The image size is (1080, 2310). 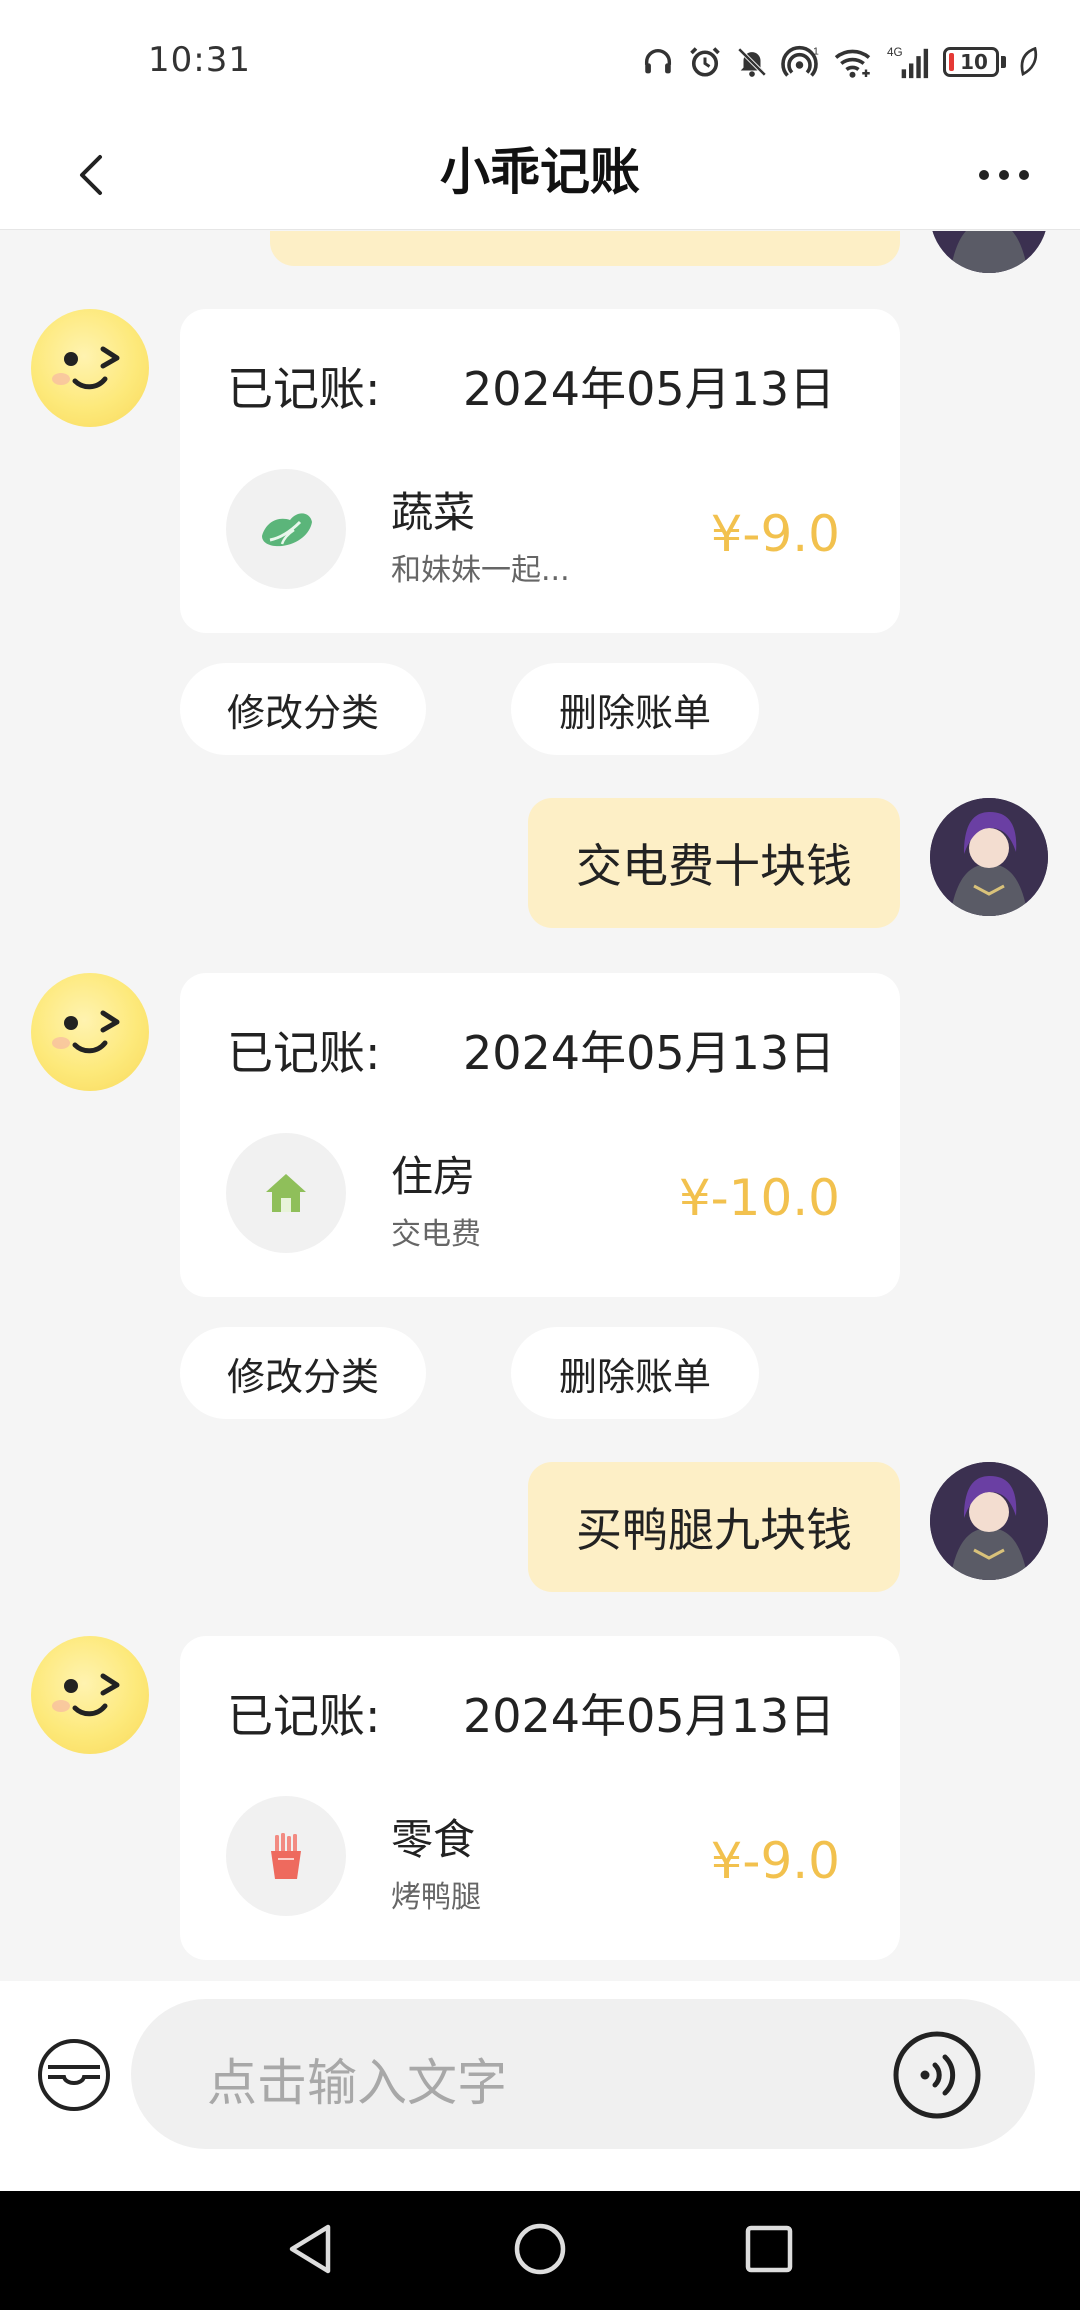 What do you see at coordinates (908, 62) in the screenshot?
I see `signal-icon: 4G` at bounding box center [908, 62].